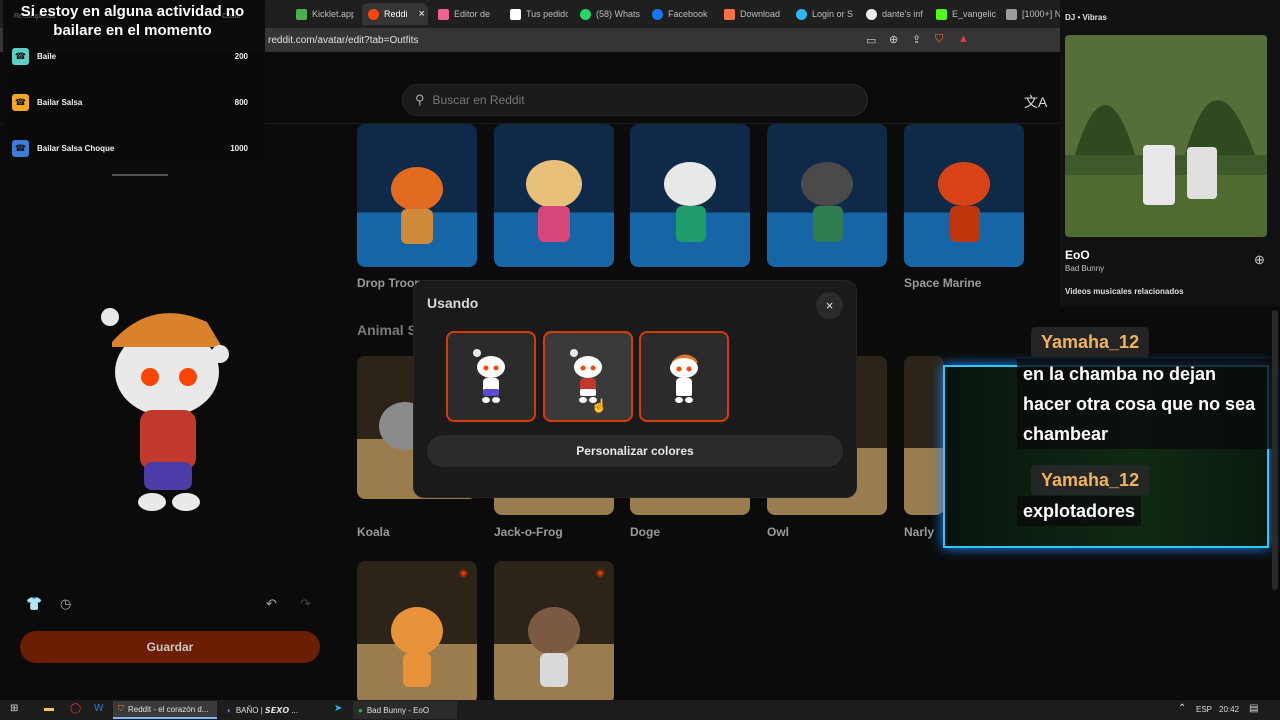  I want to click on customize-colors-button: Personalizar colores, so click(635, 451).